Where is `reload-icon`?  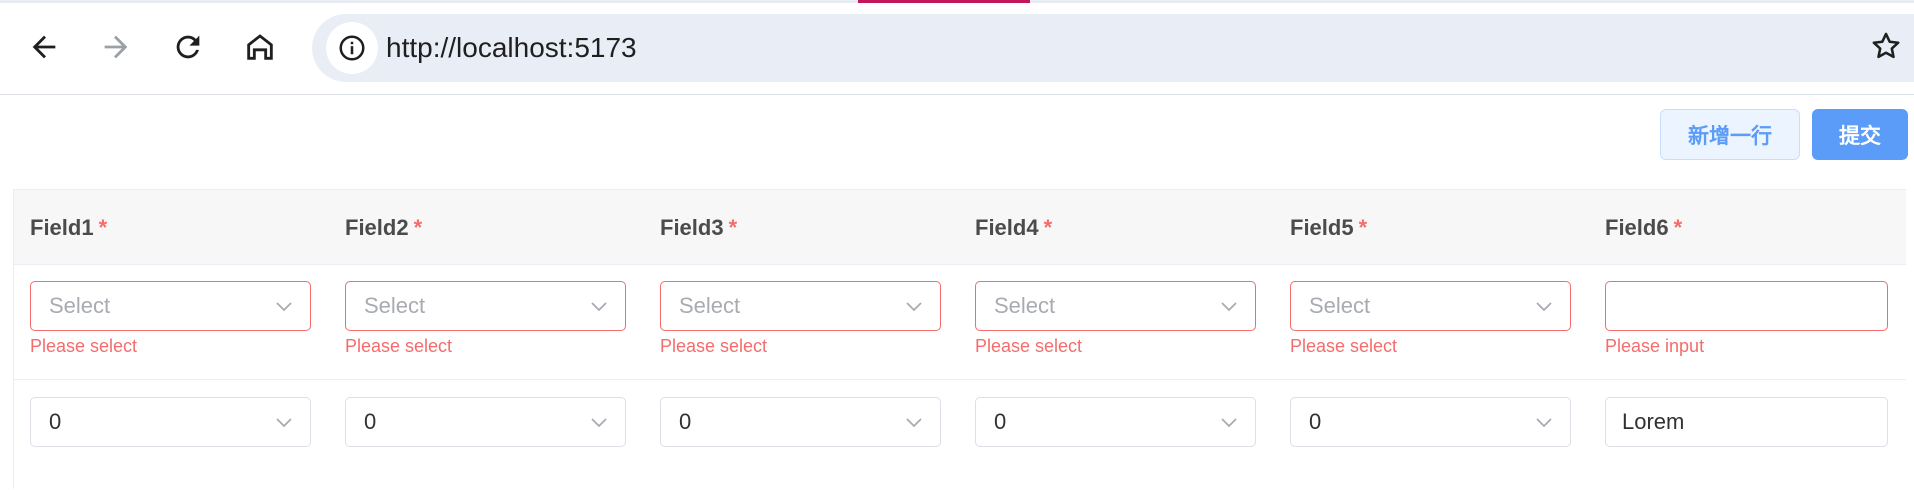
reload-icon is located at coordinates (188, 47).